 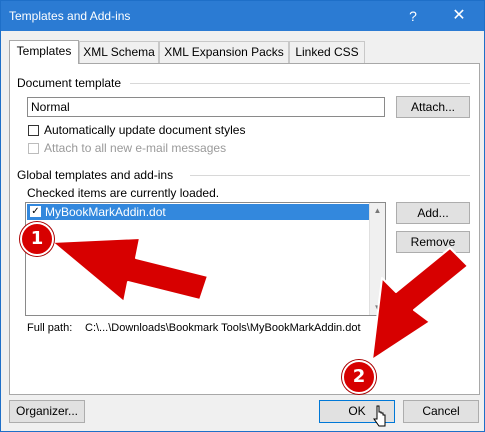 What do you see at coordinates (224, 52) in the screenshot?
I see `tab-xml-expansion-packs: XML Expansion Packs` at bounding box center [224, 52].